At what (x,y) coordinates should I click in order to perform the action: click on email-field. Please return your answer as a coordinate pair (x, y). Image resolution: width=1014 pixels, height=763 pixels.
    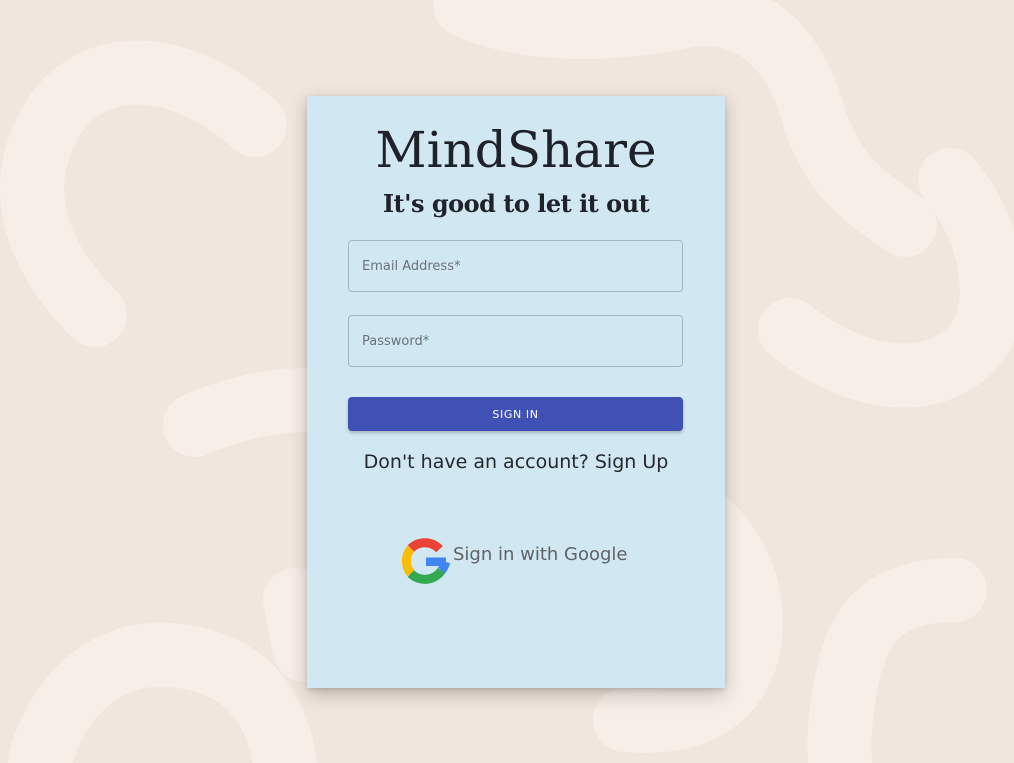
    Looking at the image, I should click on (515, 266).